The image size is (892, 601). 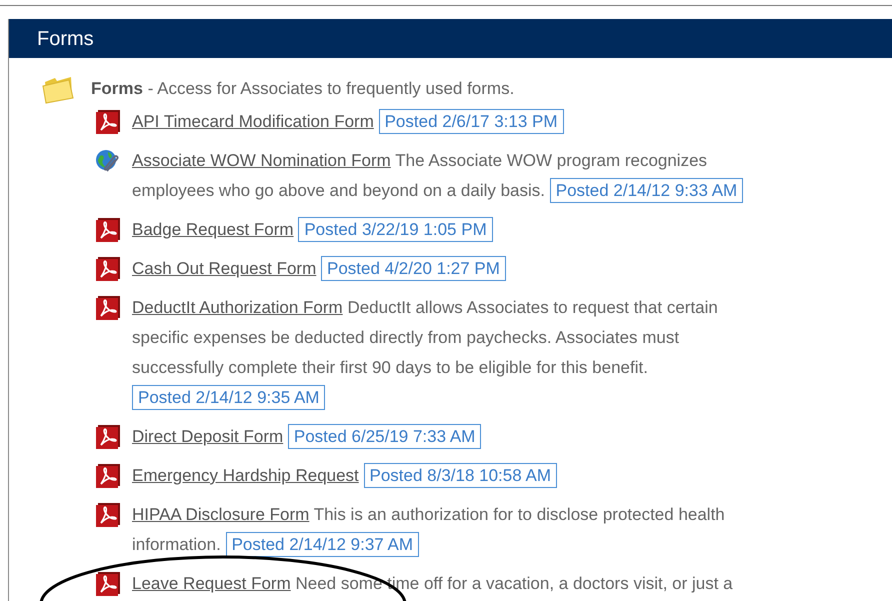 What do you see at coordinates (58, 89) in the screenshot?
I see `folder-icon` at bounding box center [58, 89].